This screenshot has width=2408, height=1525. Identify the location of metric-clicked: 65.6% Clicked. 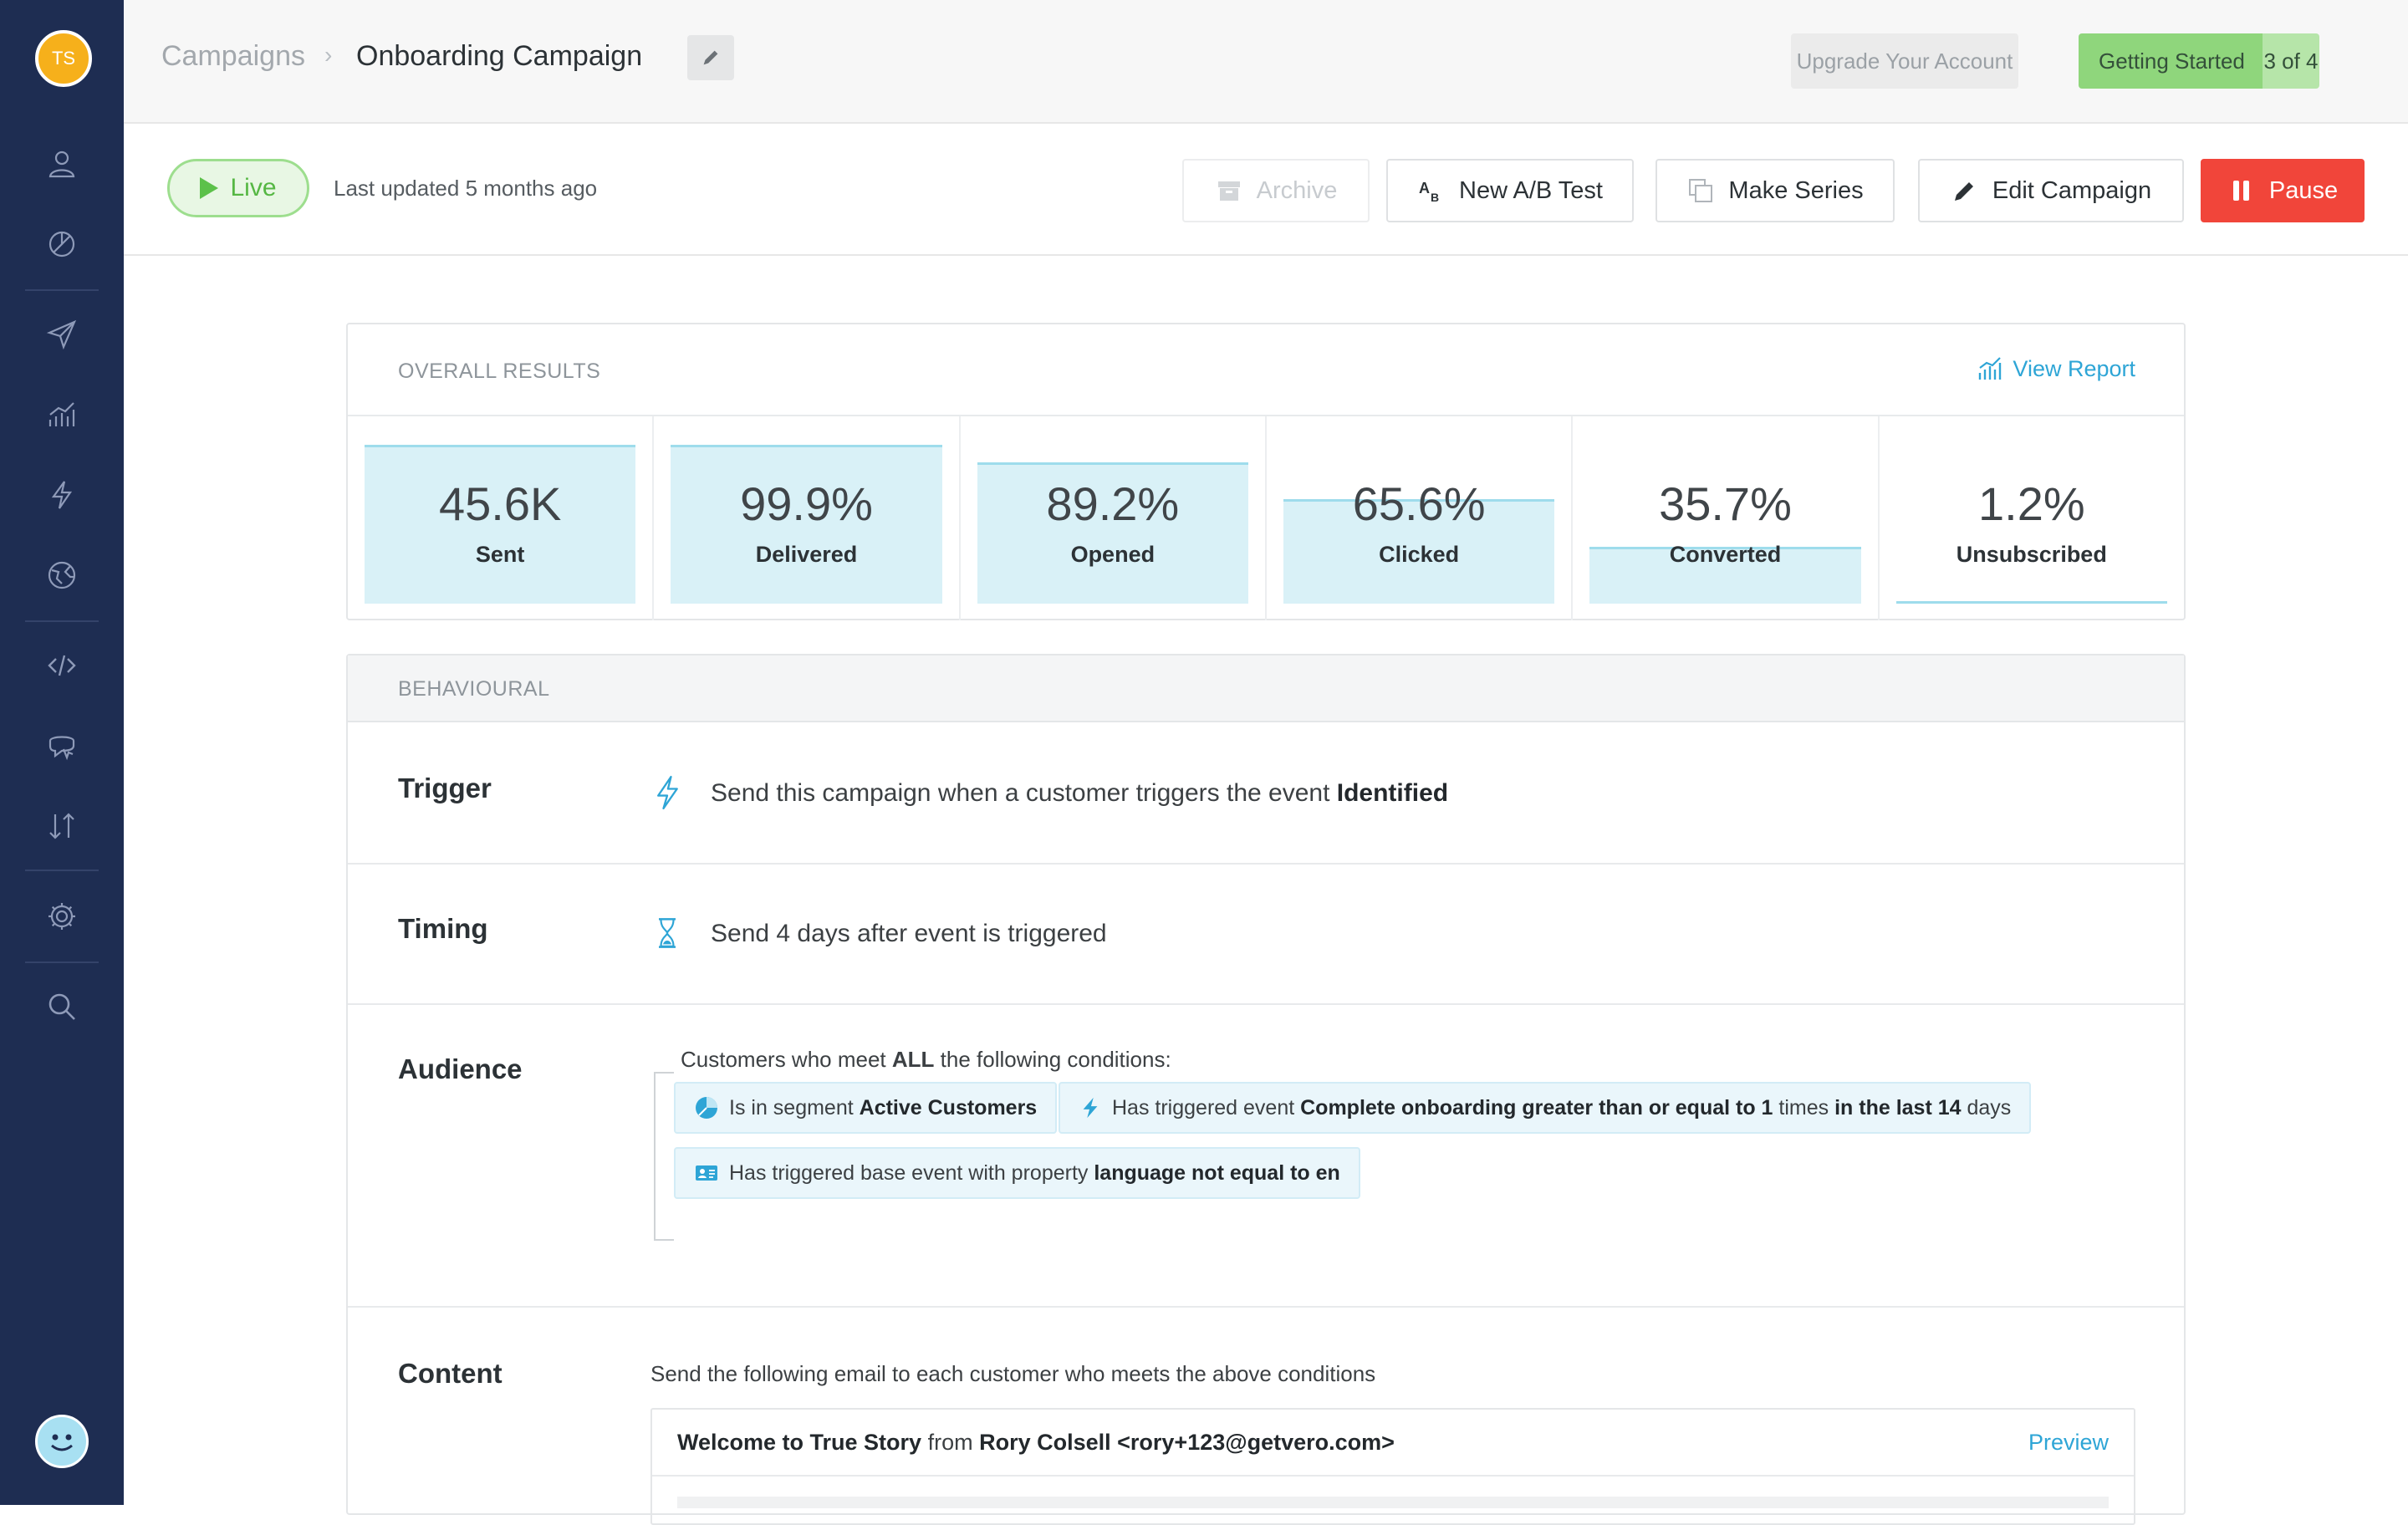
(1420, 518).